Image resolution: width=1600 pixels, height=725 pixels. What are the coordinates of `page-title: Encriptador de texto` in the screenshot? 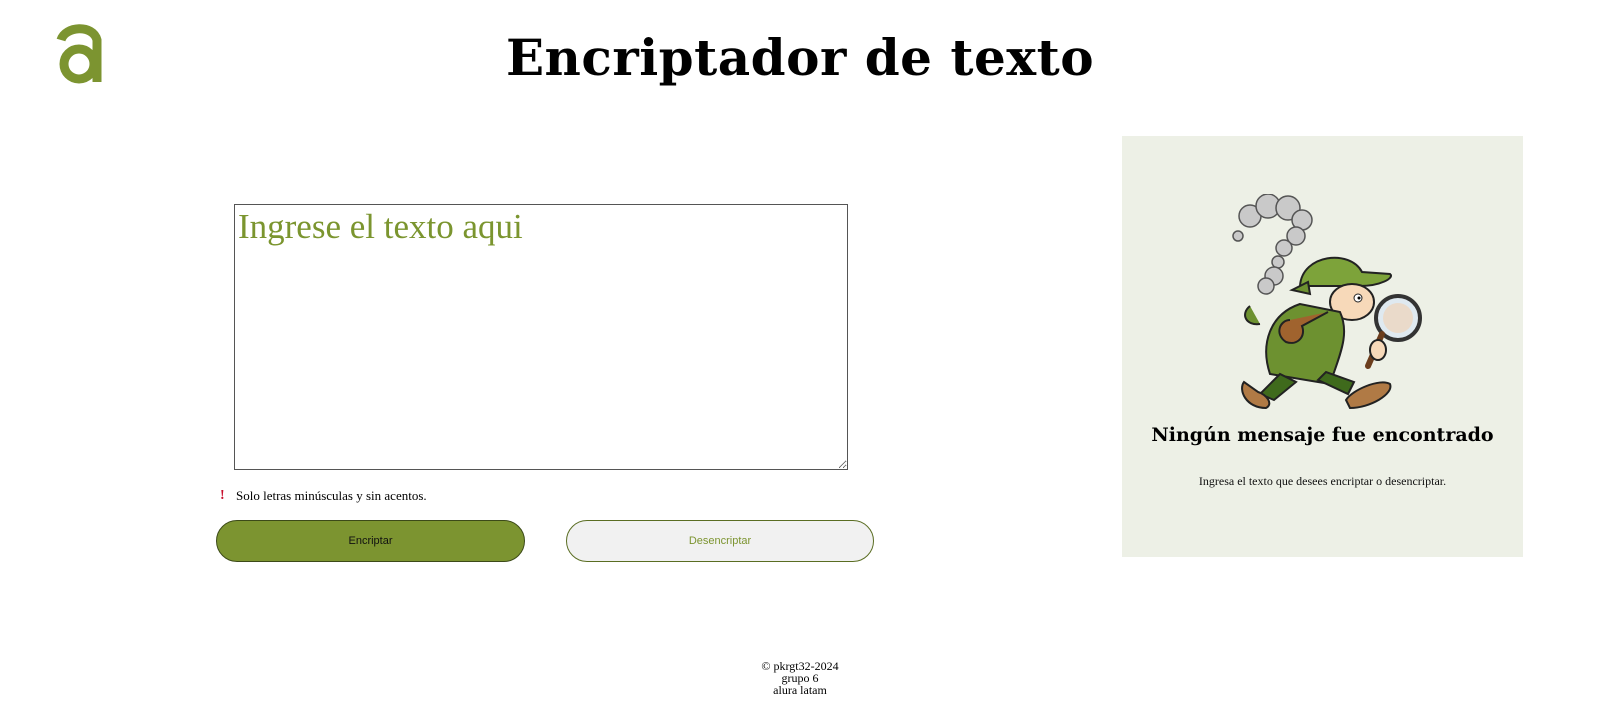 It's located at (800, 57).